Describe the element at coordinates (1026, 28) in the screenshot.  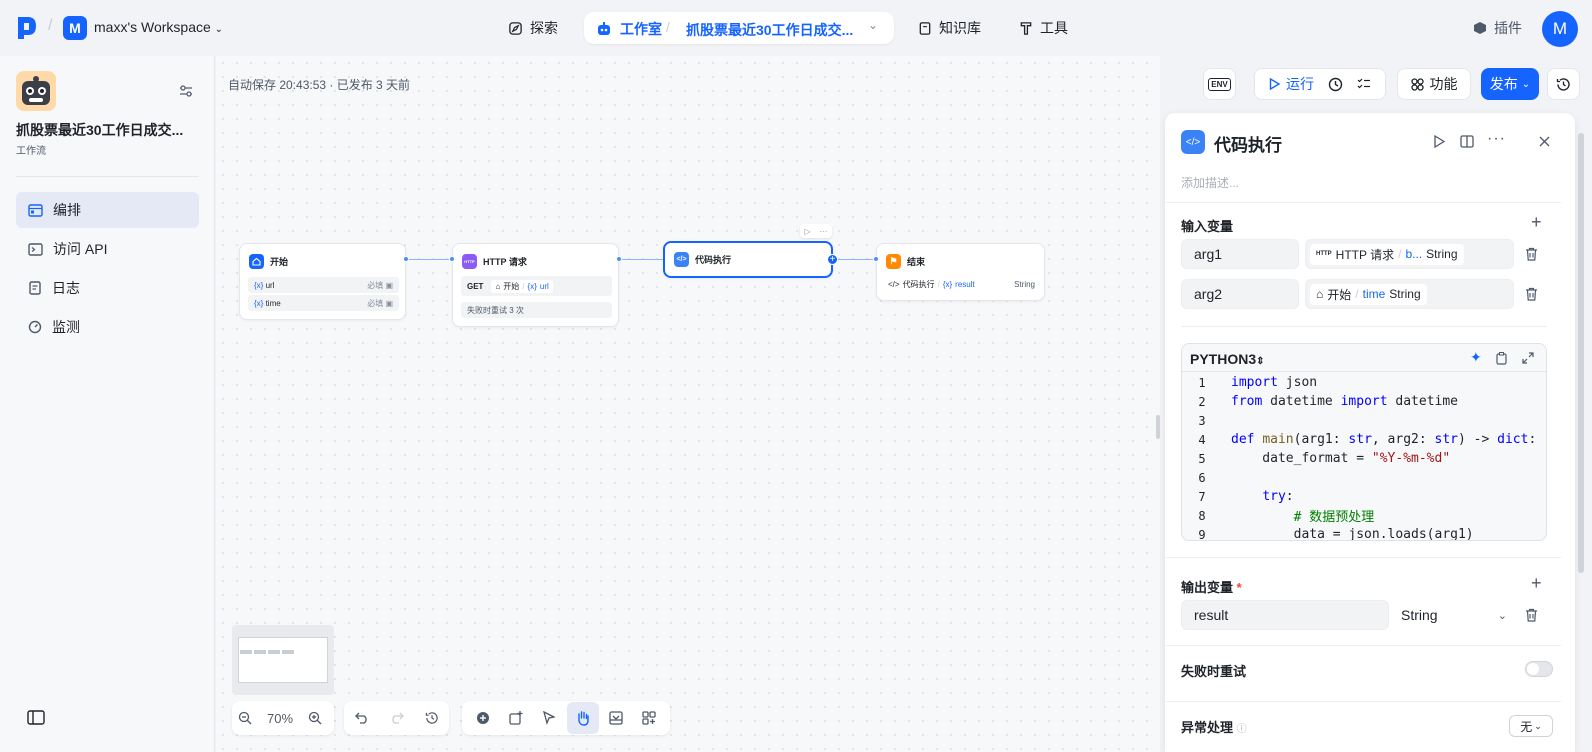
I see `tool-icon` at that location.